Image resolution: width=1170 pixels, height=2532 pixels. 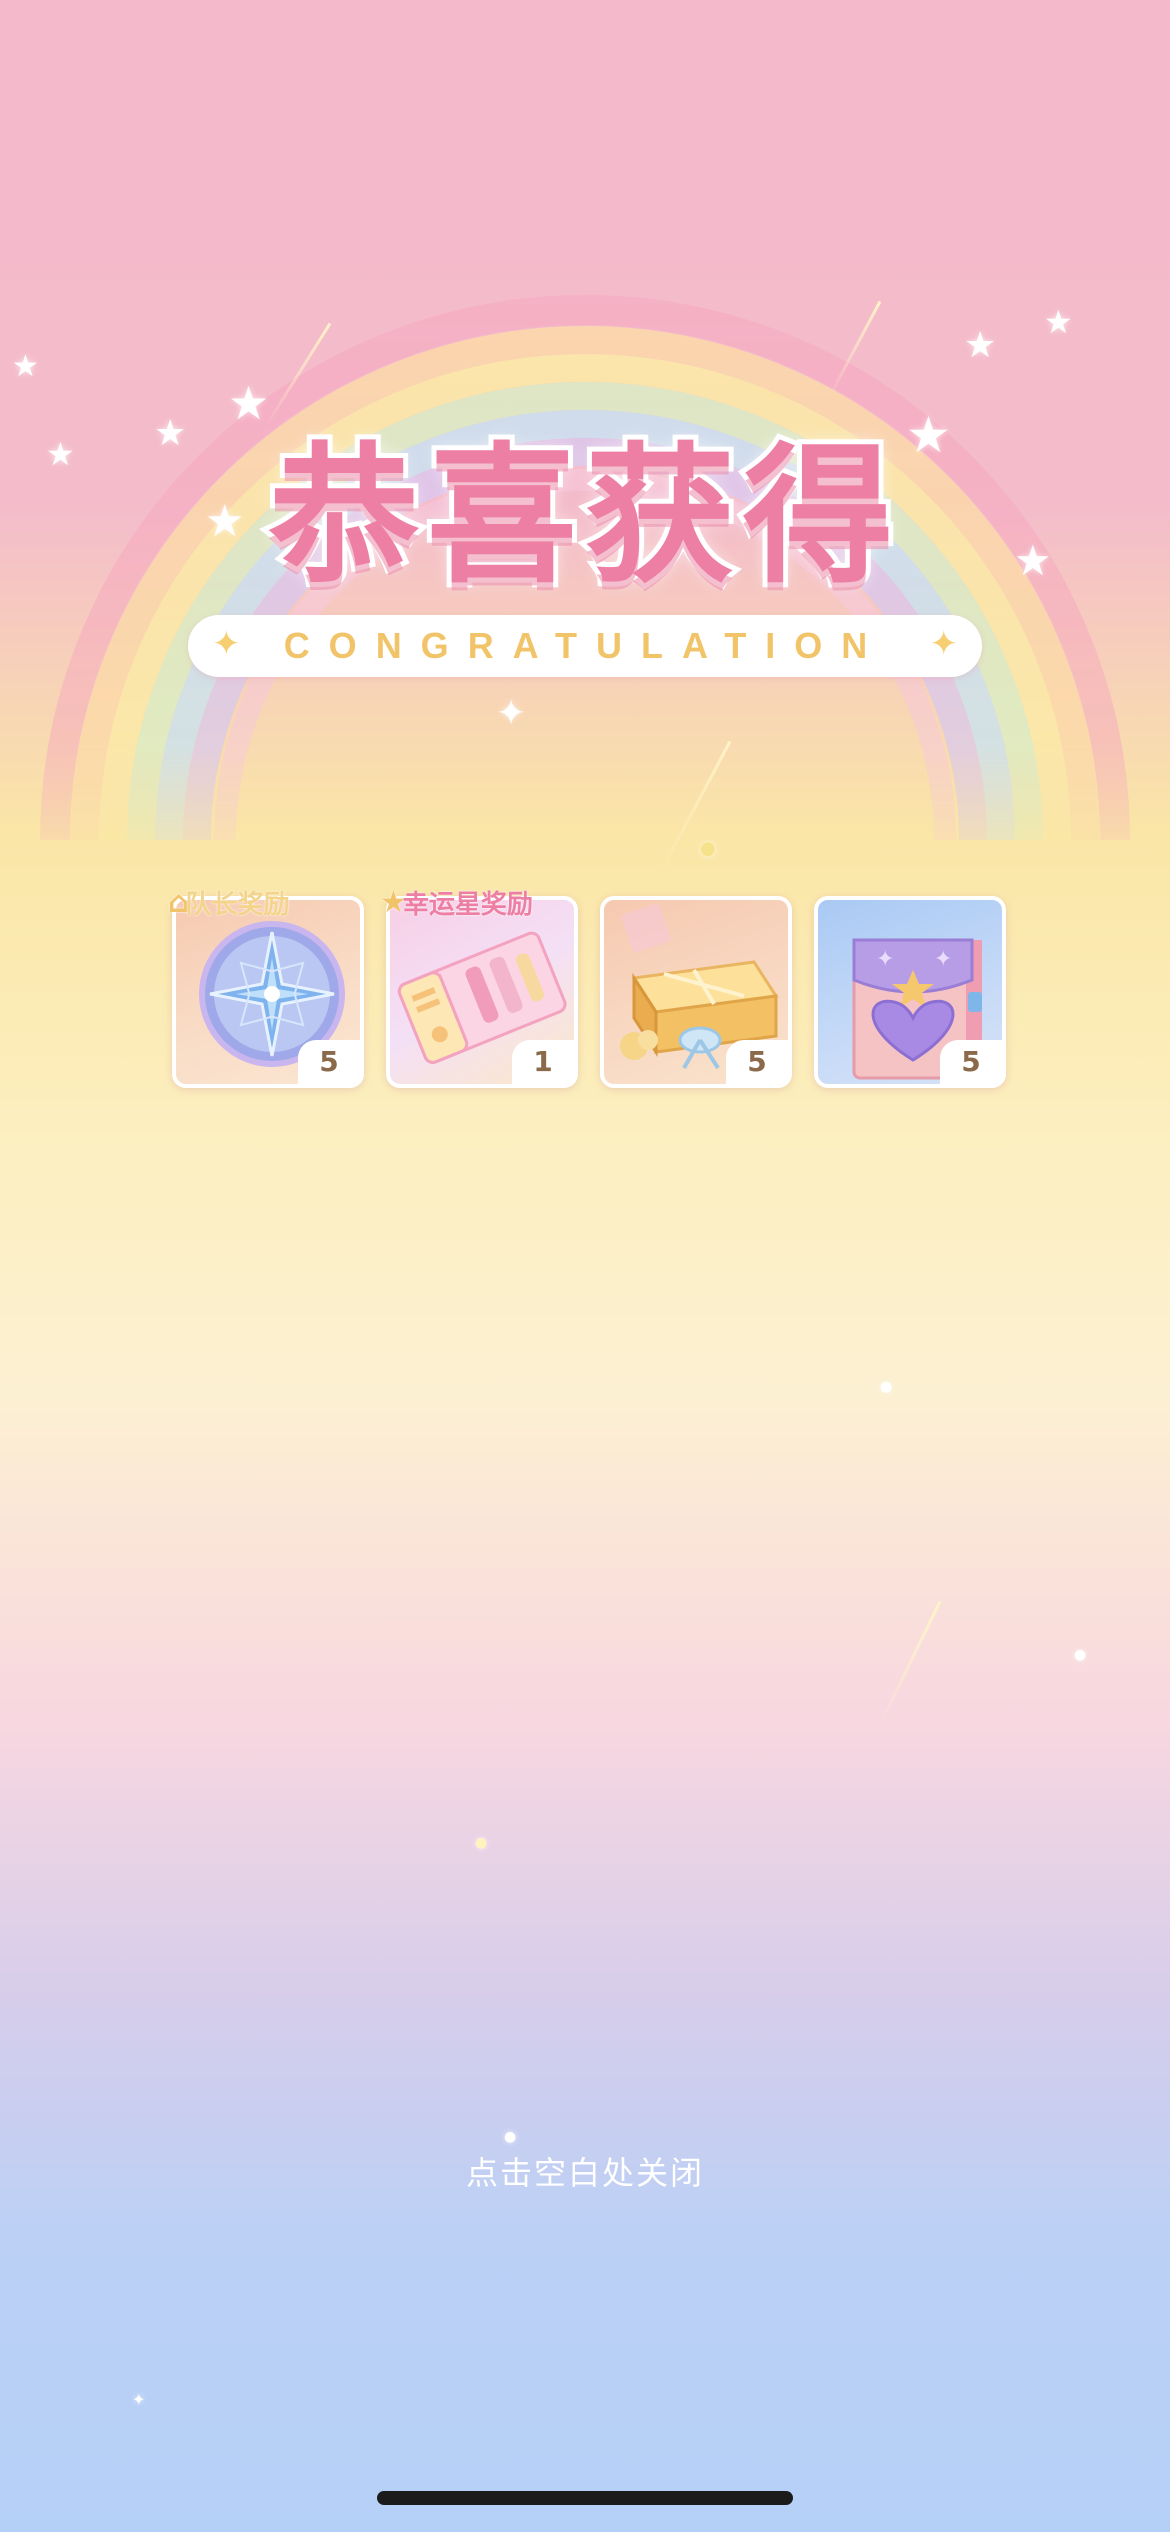 I want to click on leader-reward-tag: ⌂ 队长奖励, so click(x=229, y=902).